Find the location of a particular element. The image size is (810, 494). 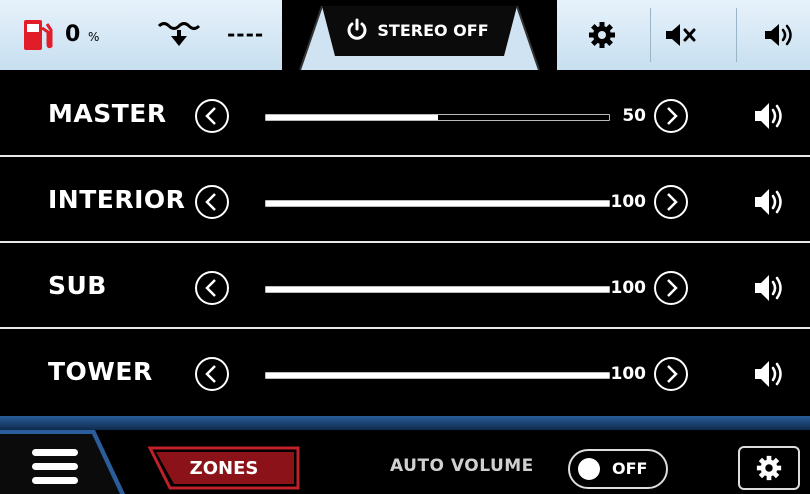

speaker-mute-icon is located at coordinates (681, 35).